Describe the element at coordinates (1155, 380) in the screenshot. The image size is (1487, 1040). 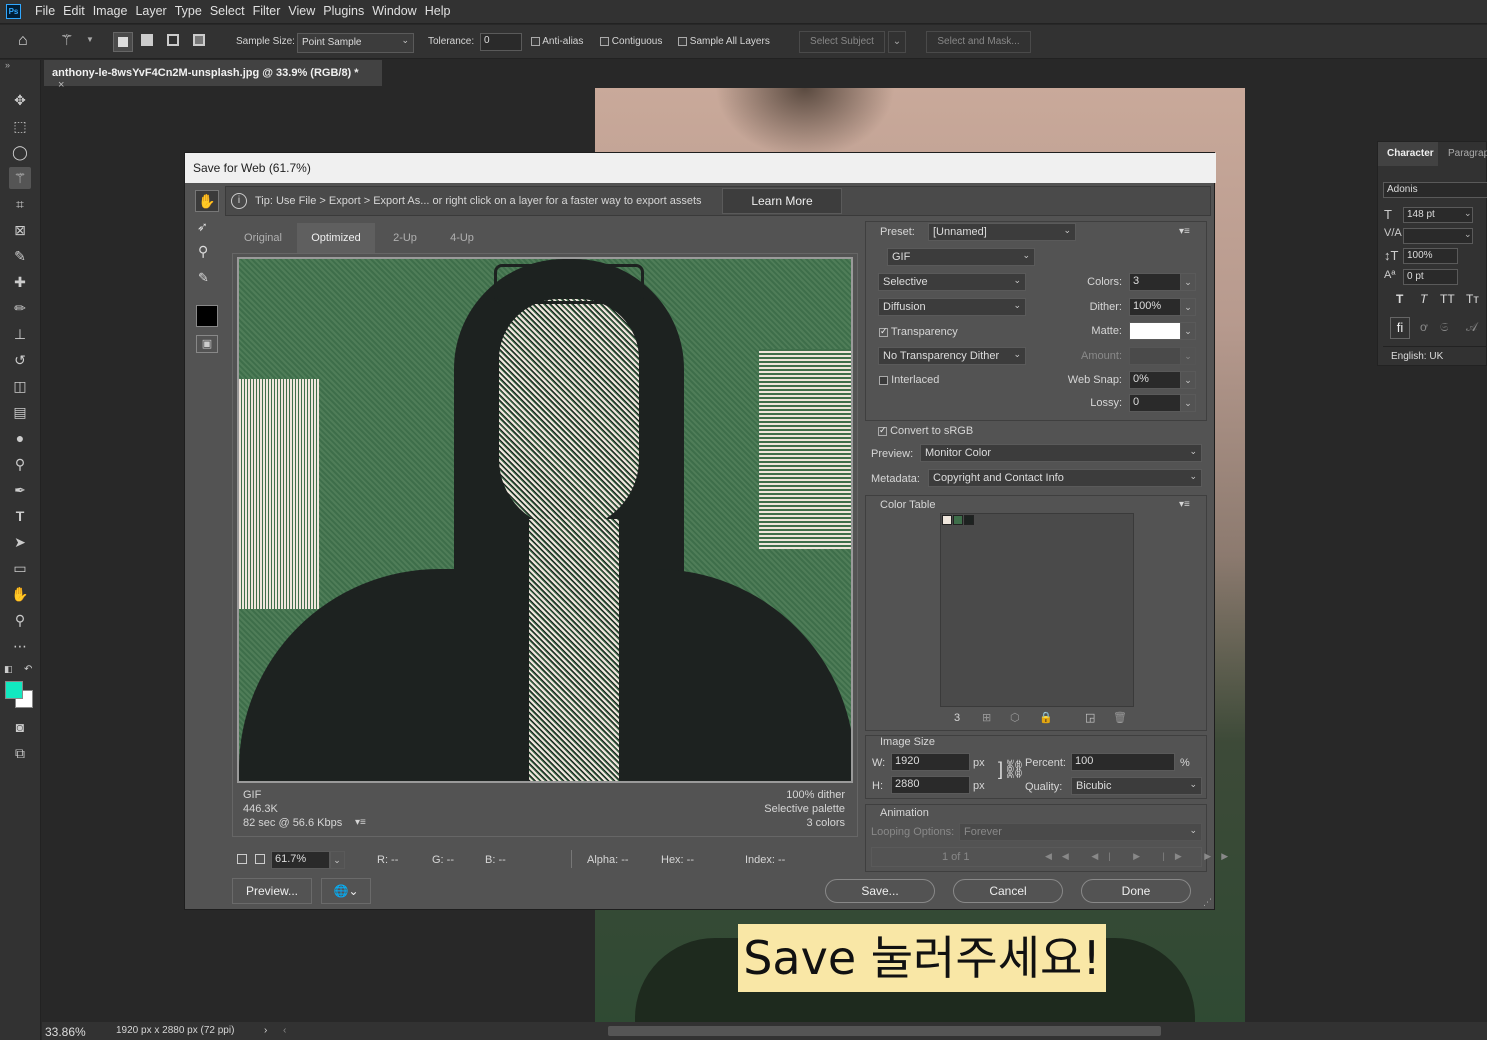
I see `web-snap-input: 0%` at that location.